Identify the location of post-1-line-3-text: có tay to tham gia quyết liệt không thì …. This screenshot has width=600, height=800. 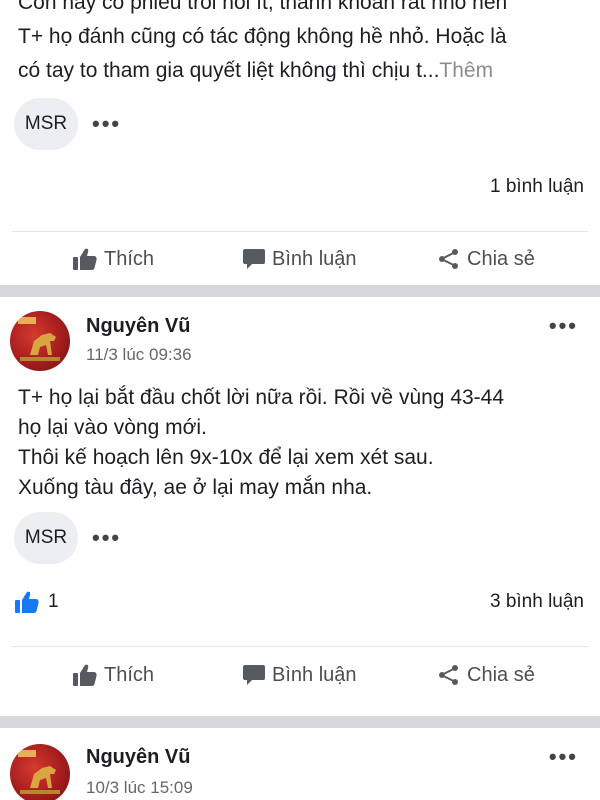
(229, 70).